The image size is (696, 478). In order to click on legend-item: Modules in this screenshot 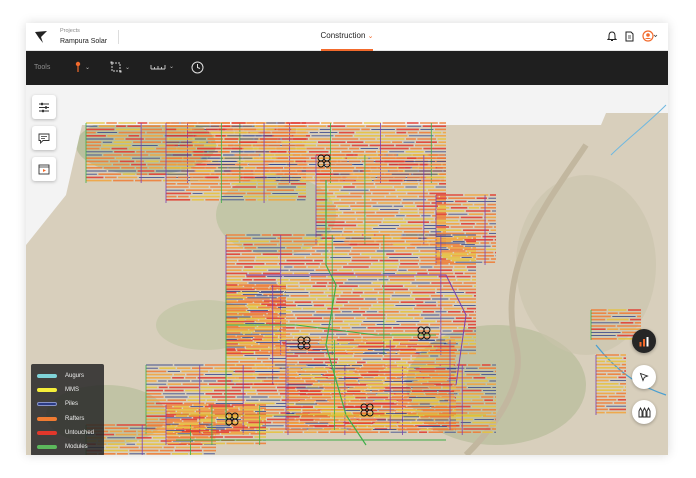, I will do `click(70, 447)`.